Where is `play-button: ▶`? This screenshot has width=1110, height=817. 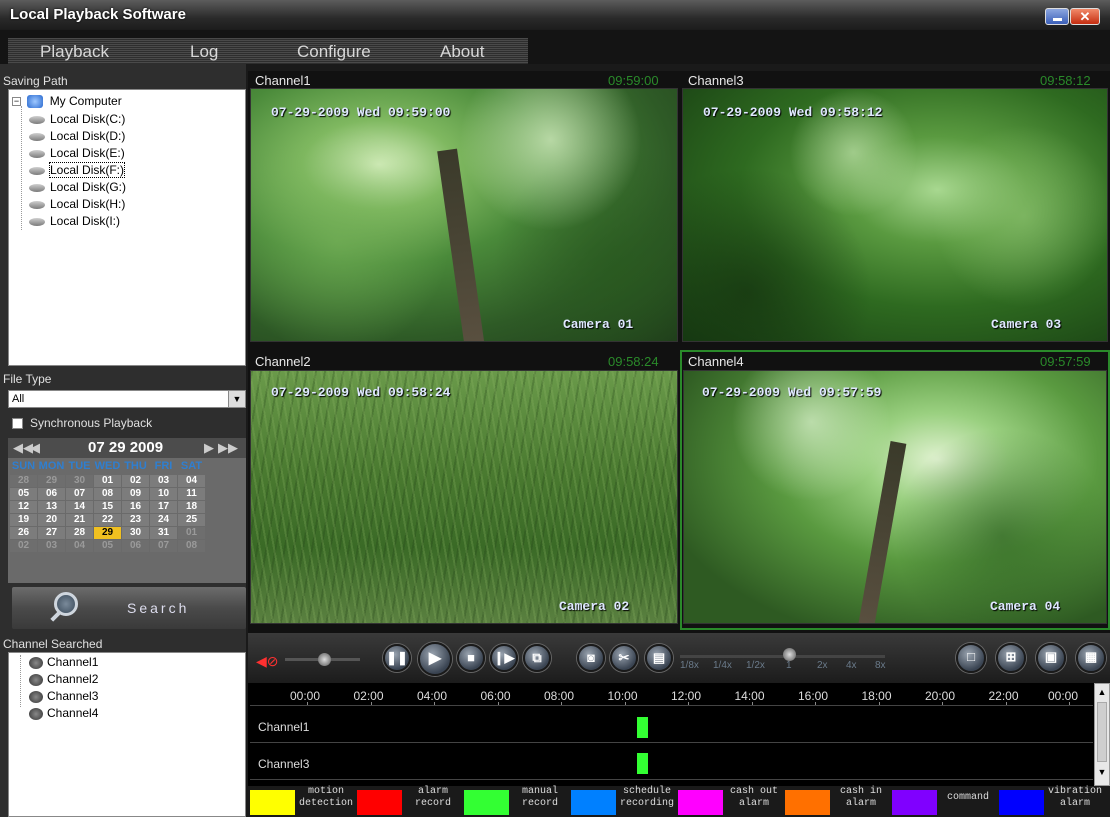
play-button: ▶ is located at coordinates (435, 659).